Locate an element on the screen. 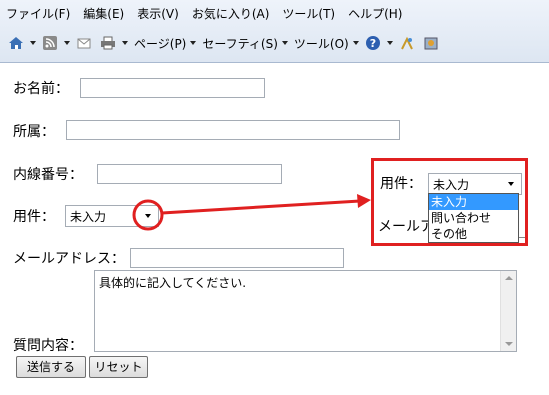 The image size is (549, 395). dropdown-option-unentered: 未入力 is located at coordinates (473, 202).